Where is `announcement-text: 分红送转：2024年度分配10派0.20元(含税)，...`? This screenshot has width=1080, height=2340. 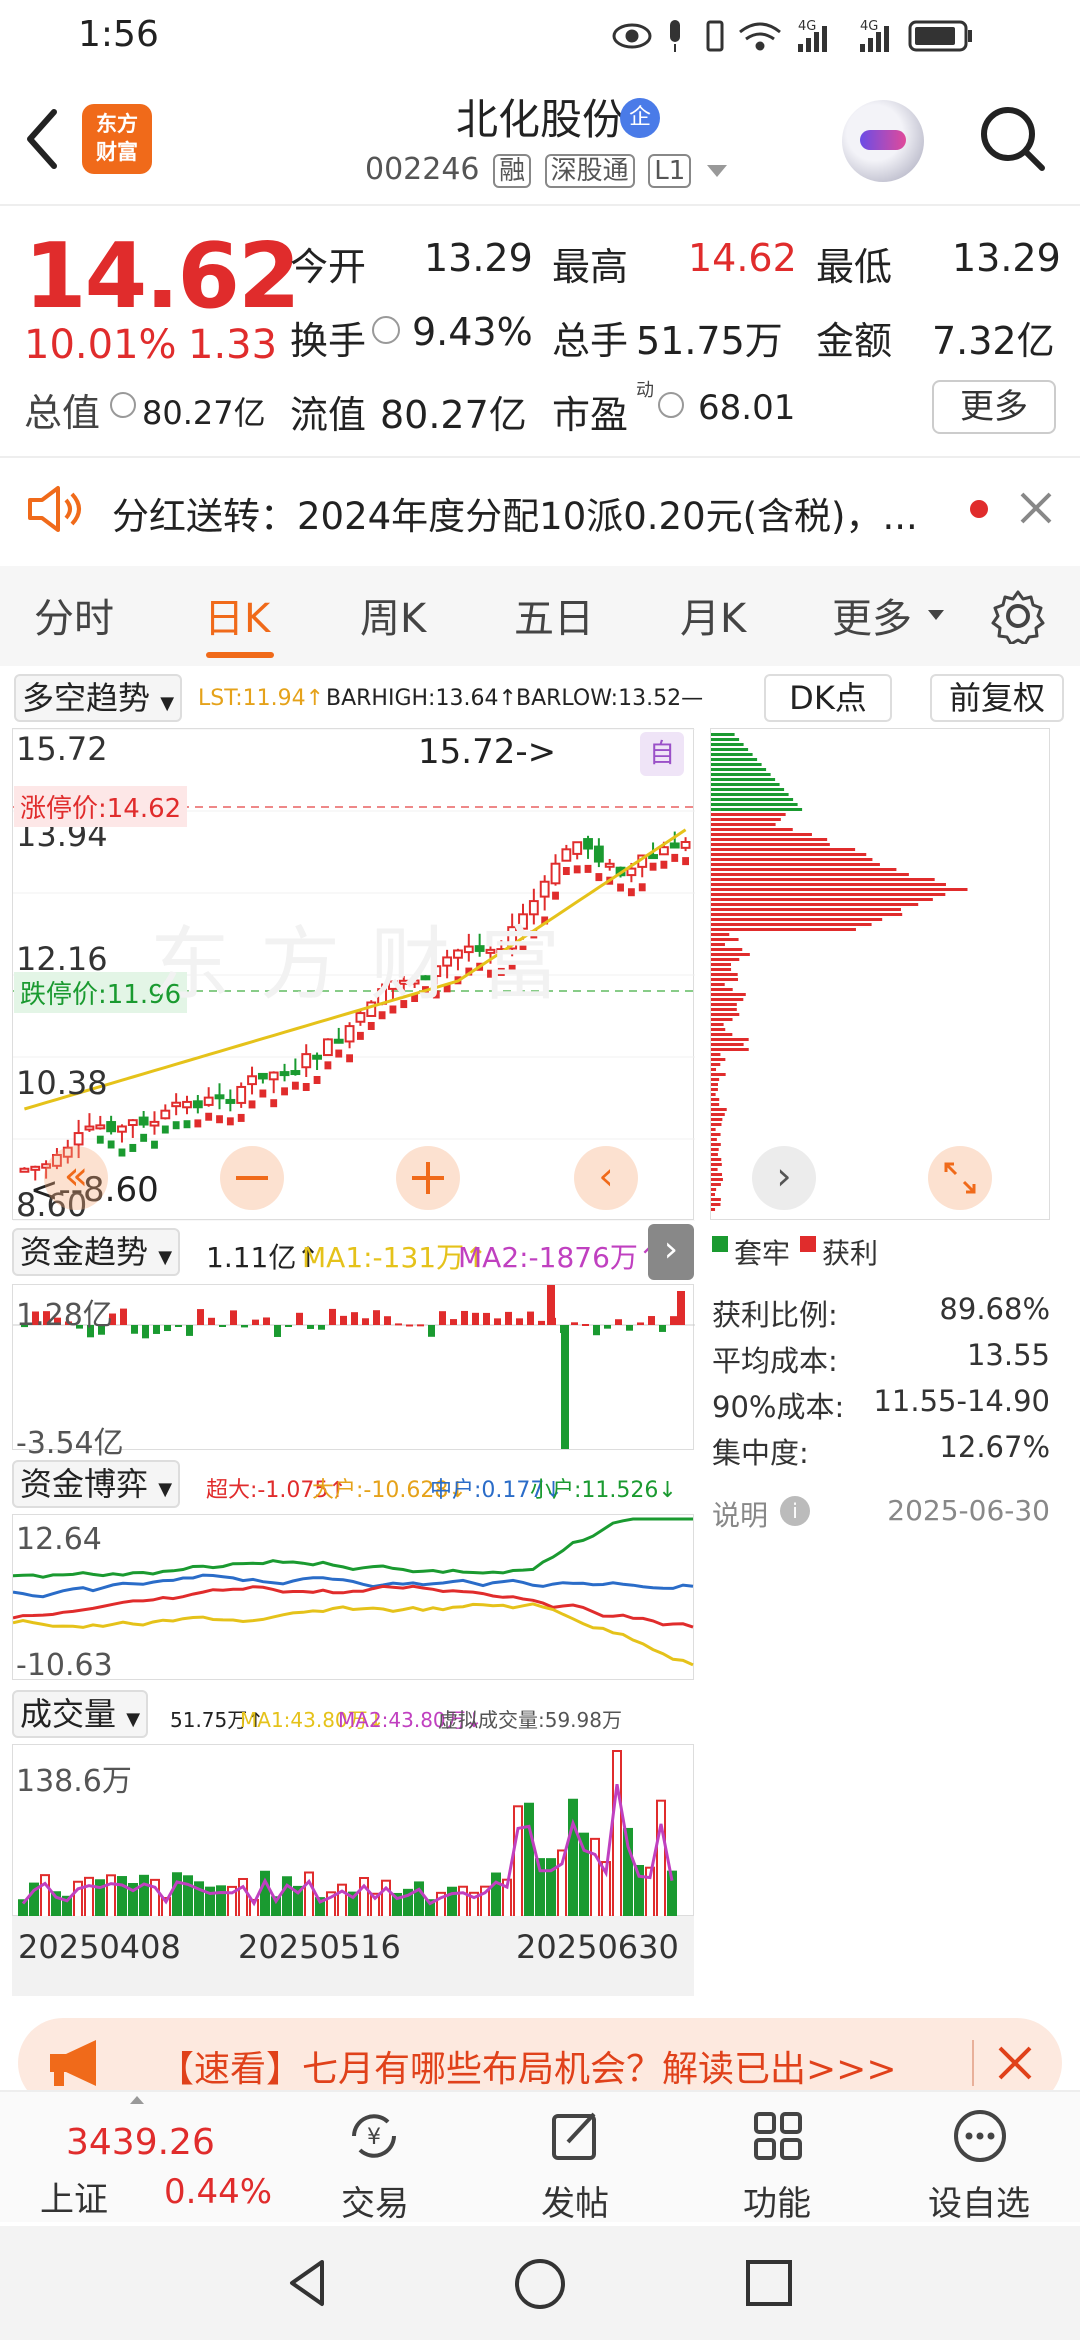 announcement-text: 分红送转：2024年度分配10派0.20元(含税)，... is located at coordinates (515, 516).